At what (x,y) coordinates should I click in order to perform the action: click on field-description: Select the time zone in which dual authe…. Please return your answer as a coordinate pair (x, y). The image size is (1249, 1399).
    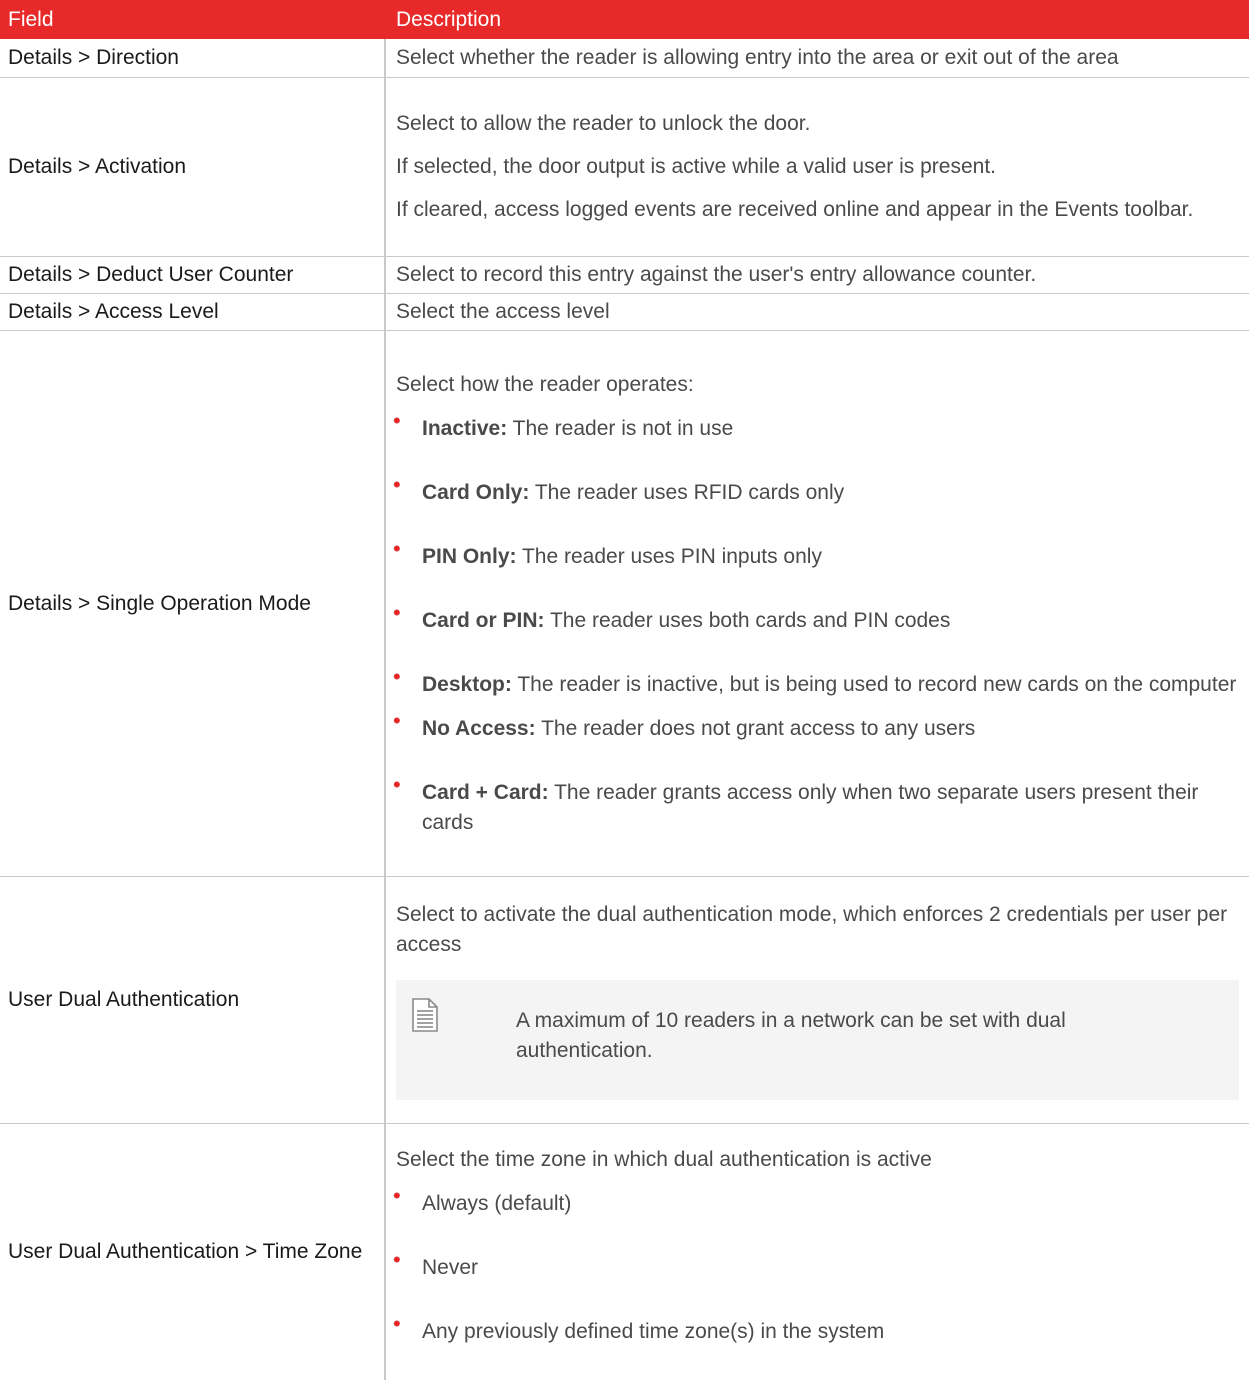
    Looking at the image, I should click on (817, 1252).